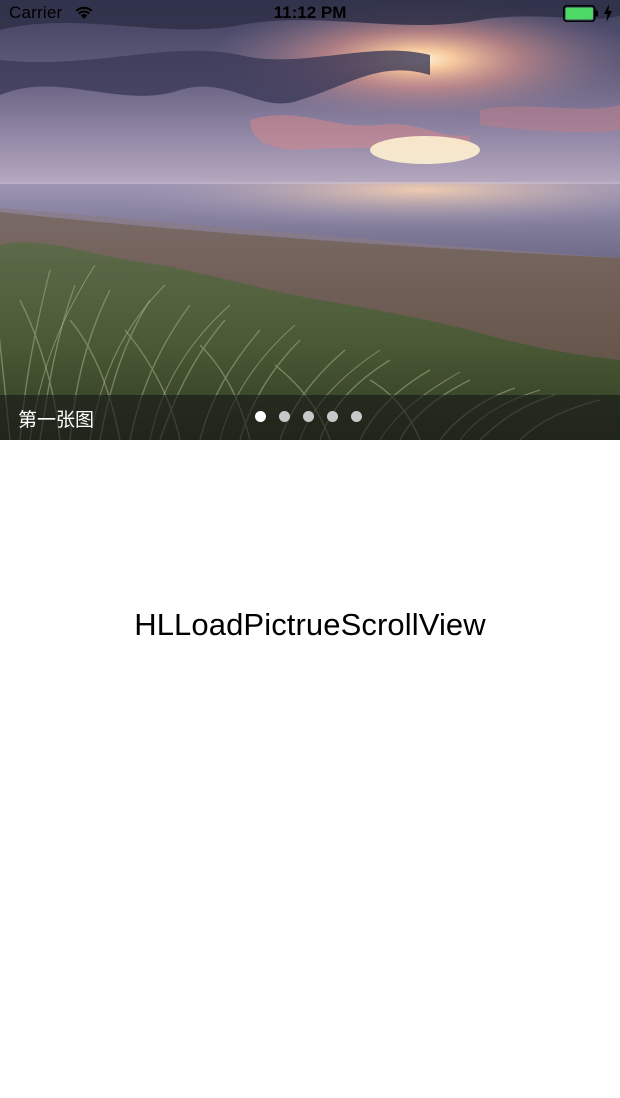 The width and height of the screenshot is (620, 1098). Describe the element at coordinates (580, 13) in the screenshot. I see `battery-icon` at that location.